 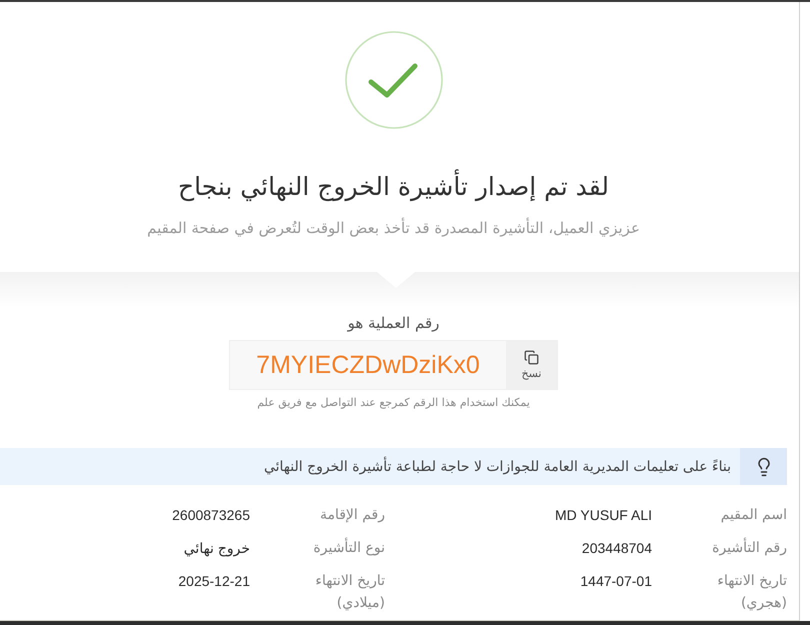 I want to click on detail-value: MD YUSUF ALI, so click(x=603, y=515).